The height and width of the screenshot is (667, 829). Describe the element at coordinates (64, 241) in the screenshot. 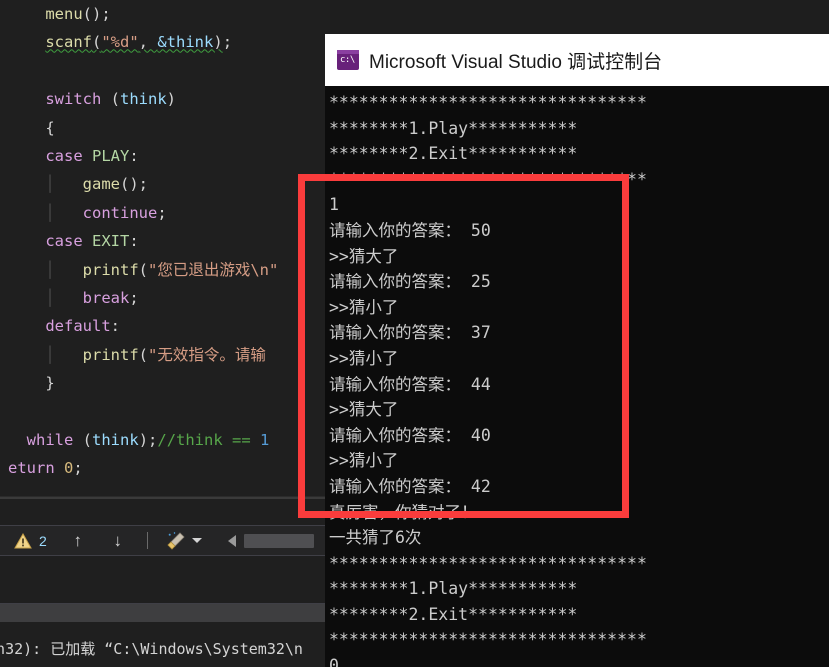

I see `code-token: case` at that location.